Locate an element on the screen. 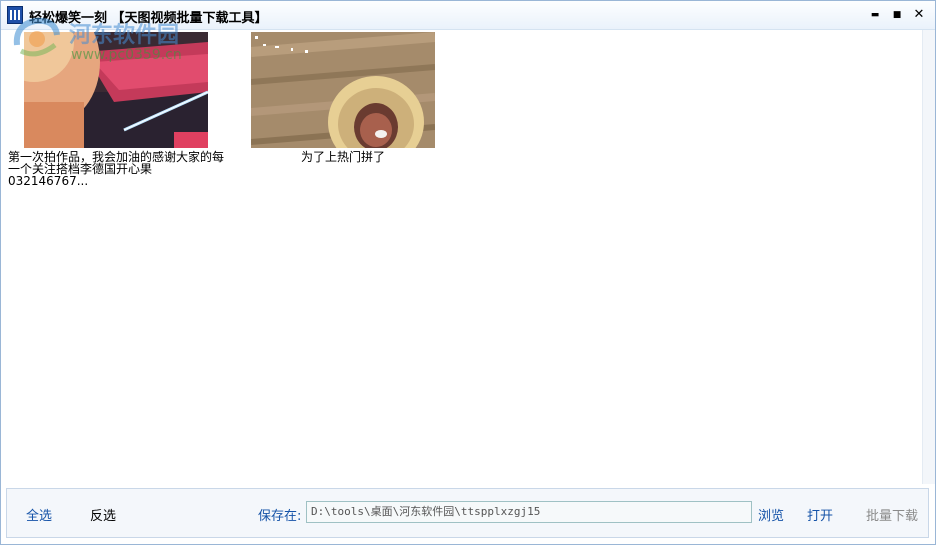  save-location-label: 保存在: is located at coordinates (280, 516).